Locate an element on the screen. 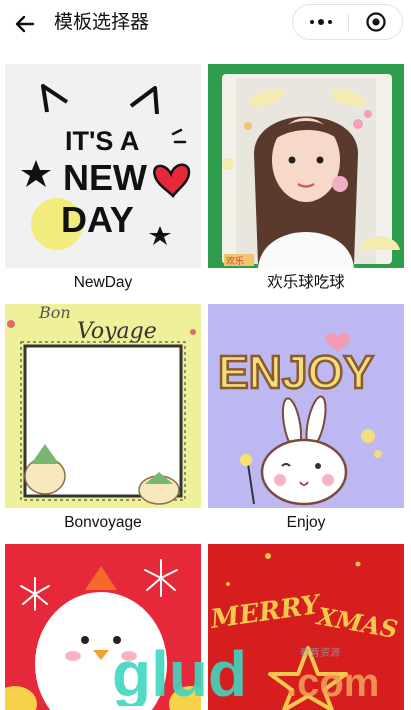  template-thumbnail: IT'S A NEW DAY is located at coordinates (103, 166).